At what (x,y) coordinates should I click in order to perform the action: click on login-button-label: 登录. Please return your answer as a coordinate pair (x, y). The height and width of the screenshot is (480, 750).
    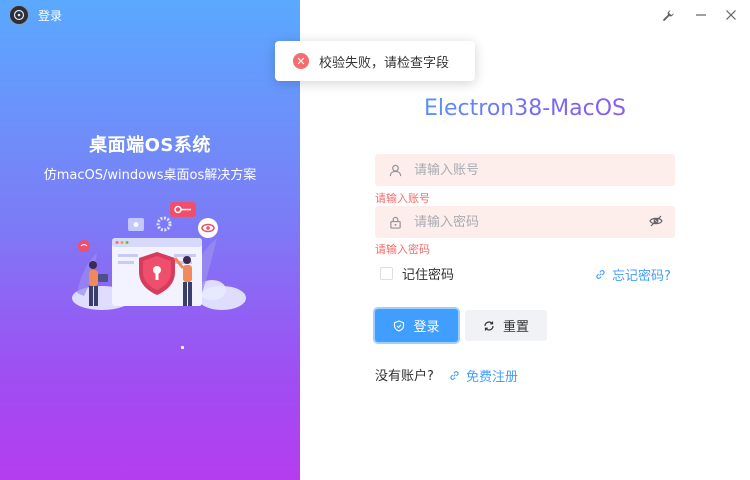
    Looking at the image, I should click on (426, 327).